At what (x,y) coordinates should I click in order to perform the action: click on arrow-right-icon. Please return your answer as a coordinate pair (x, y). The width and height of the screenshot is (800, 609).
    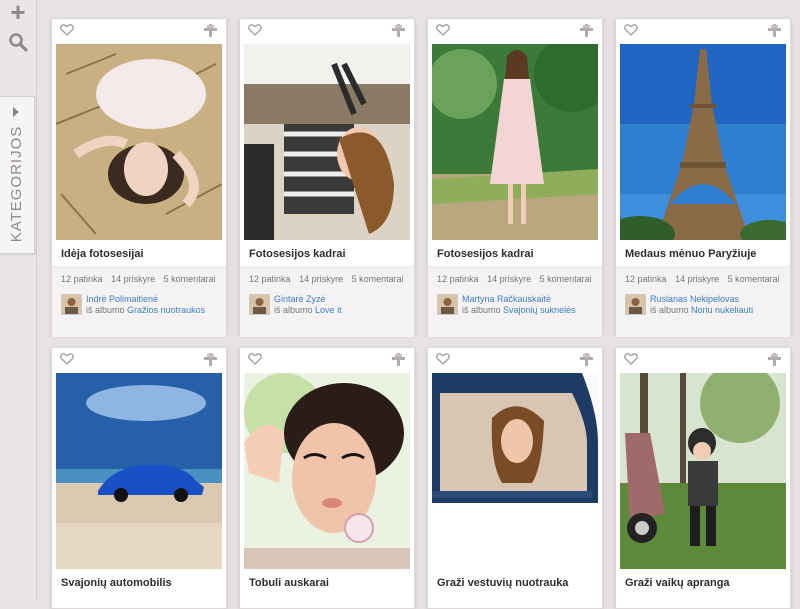
    Looking at the image, I should click on (16, 112).